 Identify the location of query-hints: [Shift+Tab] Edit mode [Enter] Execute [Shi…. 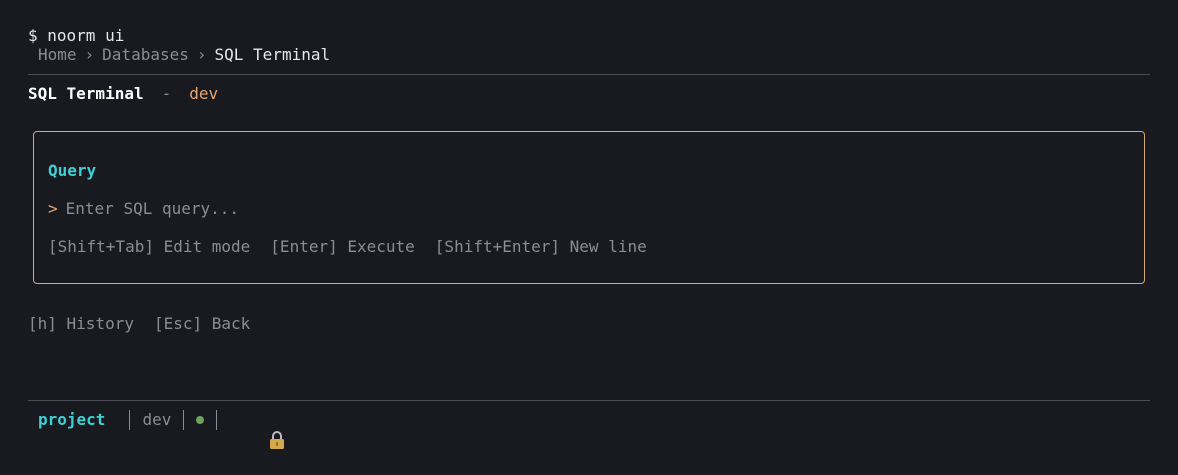
(347, 247).